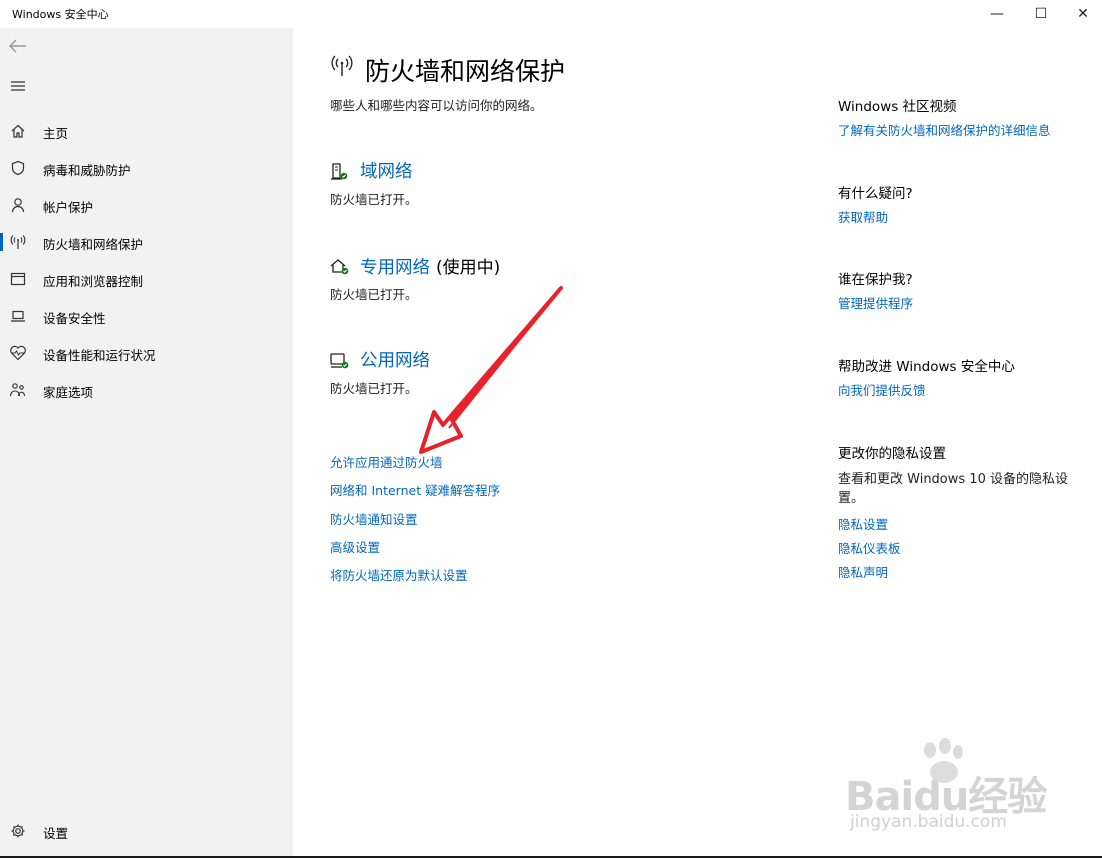  I want to click on sidebar-item-label: 应用和浏览器控制, so click(93, 281).